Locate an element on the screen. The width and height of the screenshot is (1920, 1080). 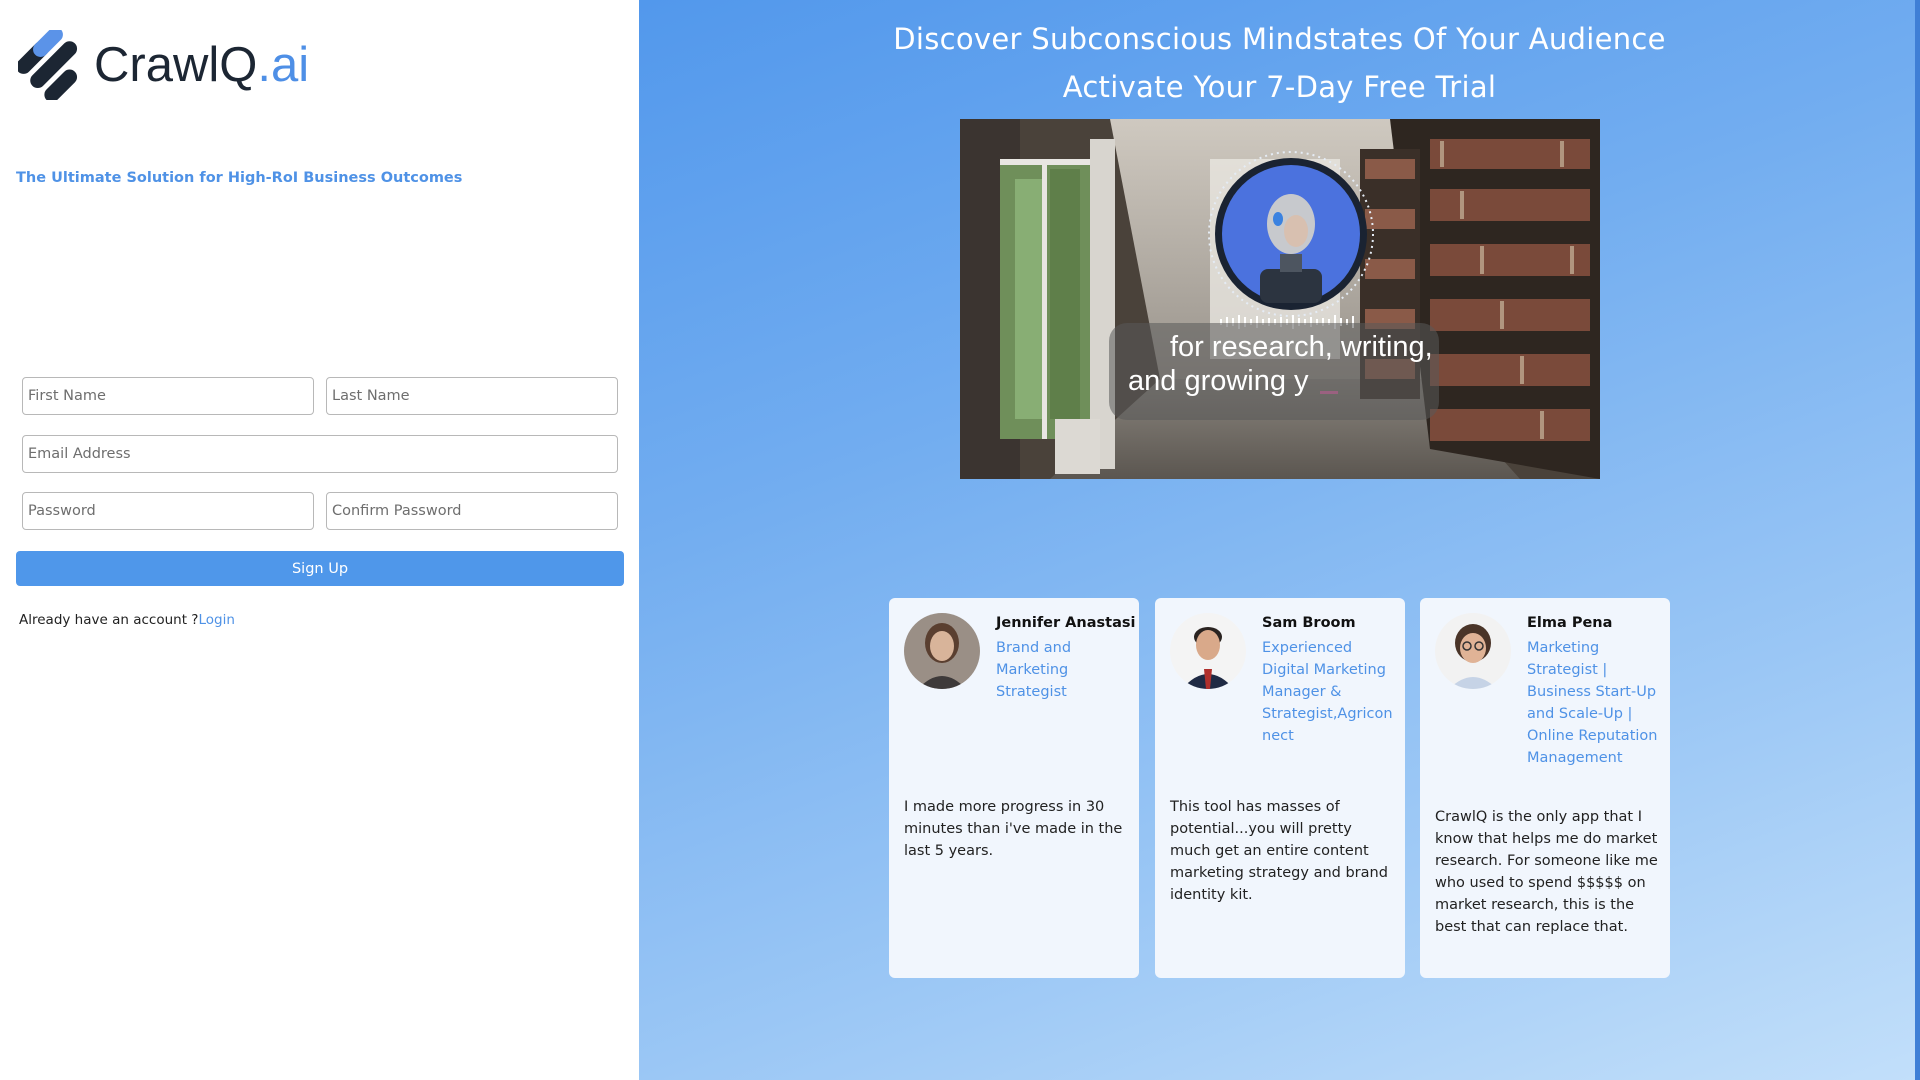
scrollbar is located at coordinates (1917, 540).